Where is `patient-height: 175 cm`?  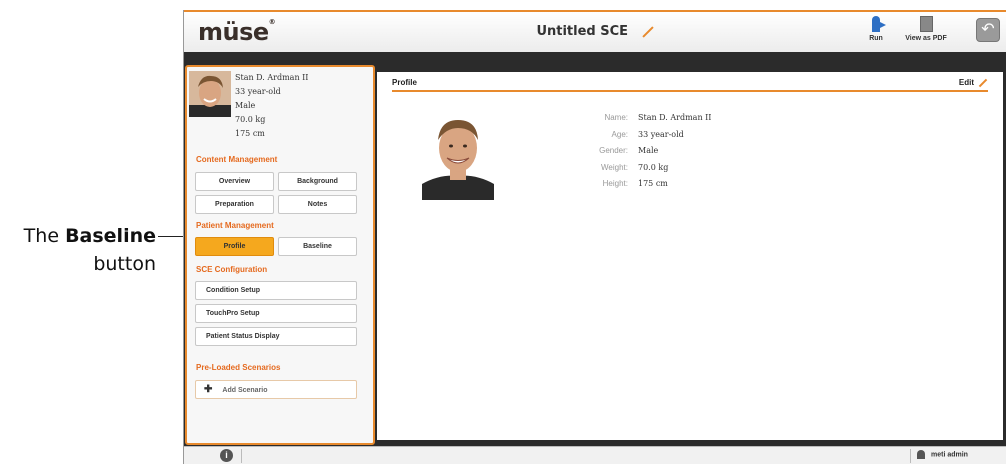
patient-height: 175 cm is located at coordinates (250, 133).